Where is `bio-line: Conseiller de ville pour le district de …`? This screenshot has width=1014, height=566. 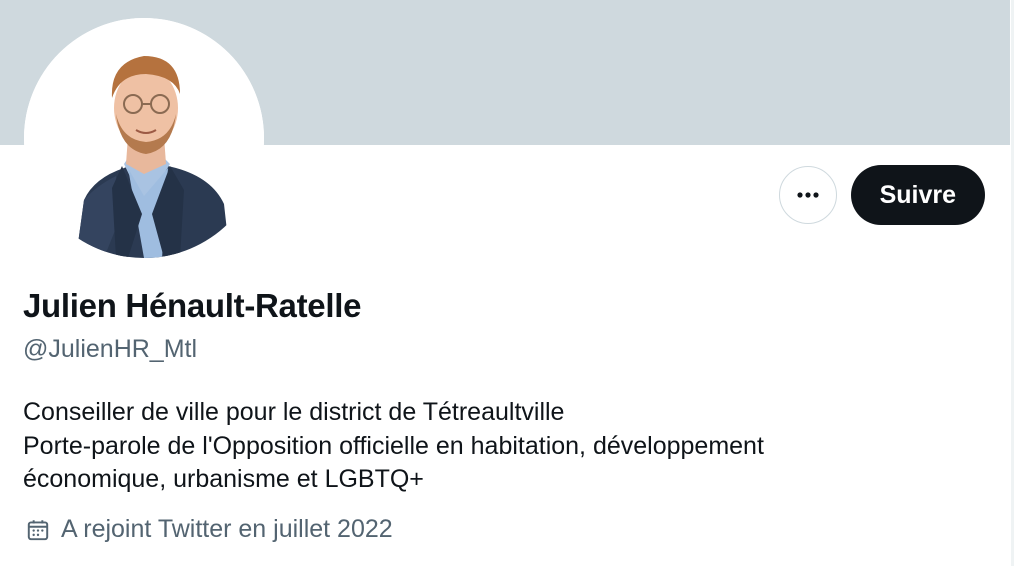 bio-line: Conseiller de ville pour le district de … is located at coordinates (294, 412).